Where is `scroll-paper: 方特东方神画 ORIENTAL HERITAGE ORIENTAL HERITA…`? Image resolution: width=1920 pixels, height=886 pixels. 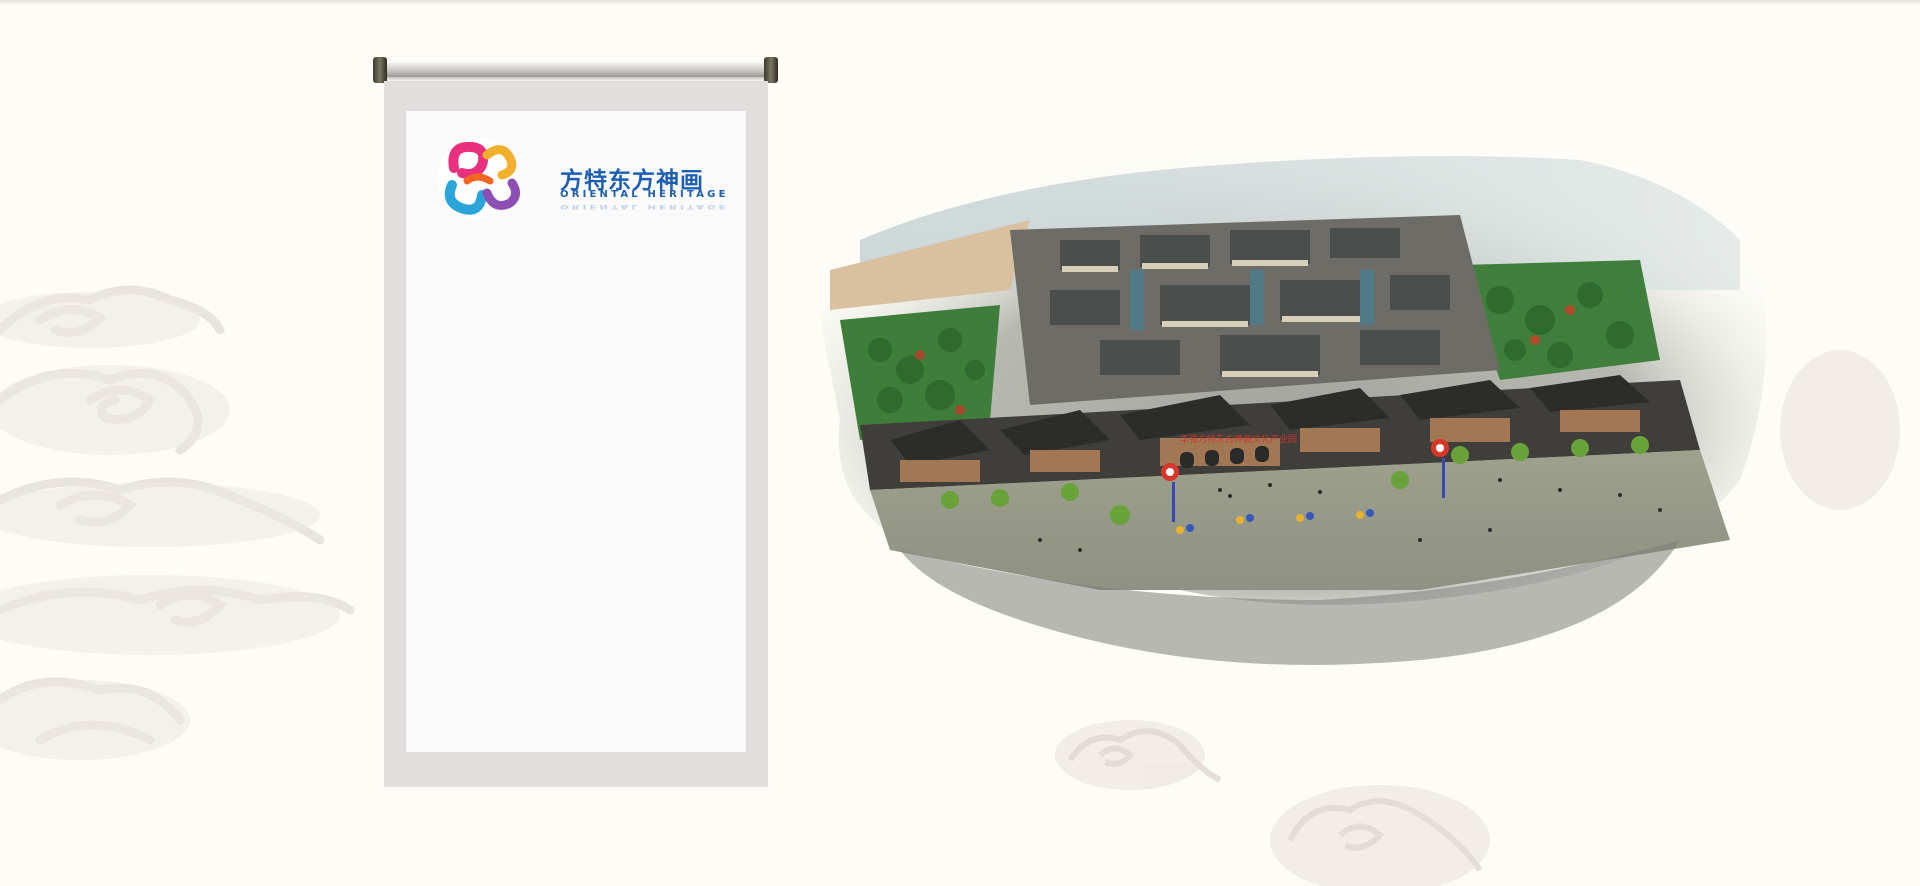 scroll-paper: 方特东方神画 ORIENTAL HERITAGE ORIENTAL HERITA… is located at coordinates (576, 431).